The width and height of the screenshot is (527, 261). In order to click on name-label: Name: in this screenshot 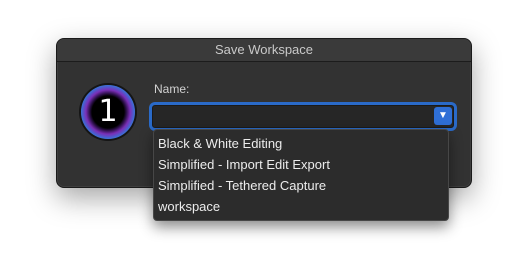, I will do `click(172, 89)`.